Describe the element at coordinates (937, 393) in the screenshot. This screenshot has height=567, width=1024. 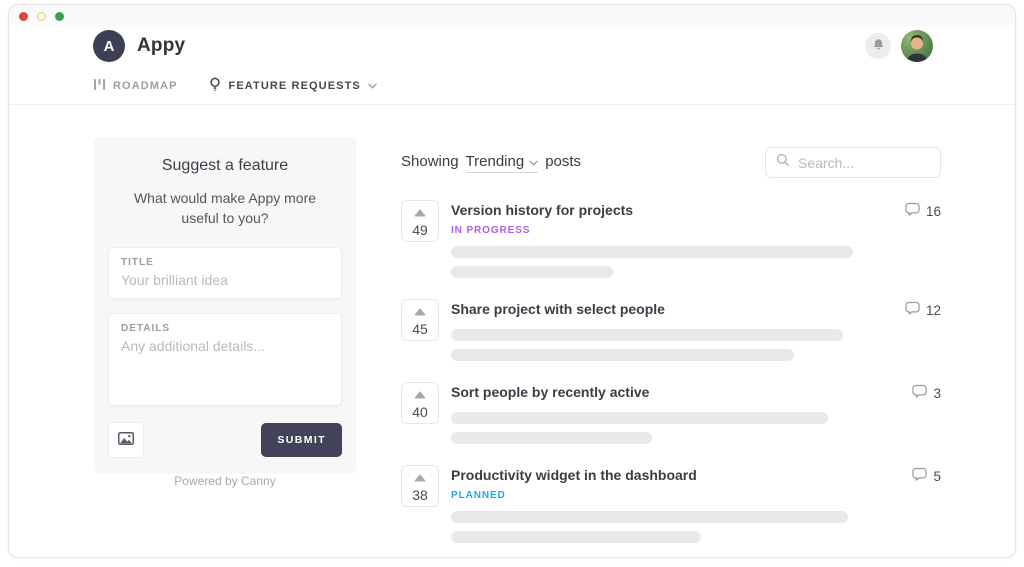
I see `comment-count-value: 3` at that location.